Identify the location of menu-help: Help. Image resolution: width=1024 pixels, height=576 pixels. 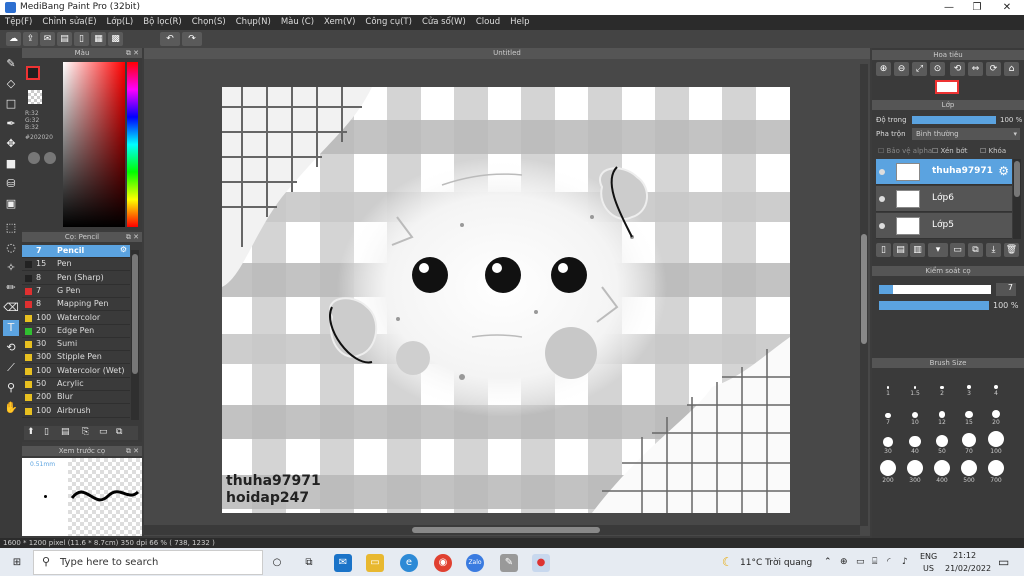
(519, 21).